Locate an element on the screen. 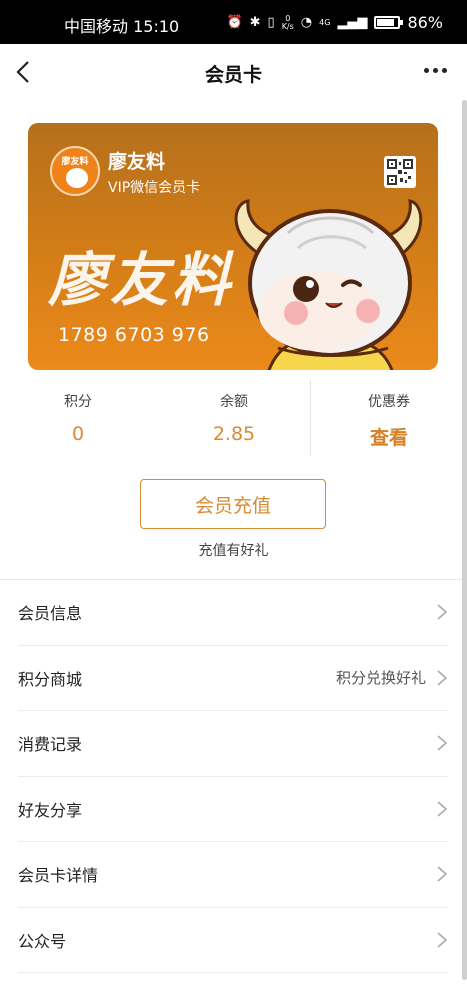  vibrate-icon: ▯ is located at coordinates (271, 22).